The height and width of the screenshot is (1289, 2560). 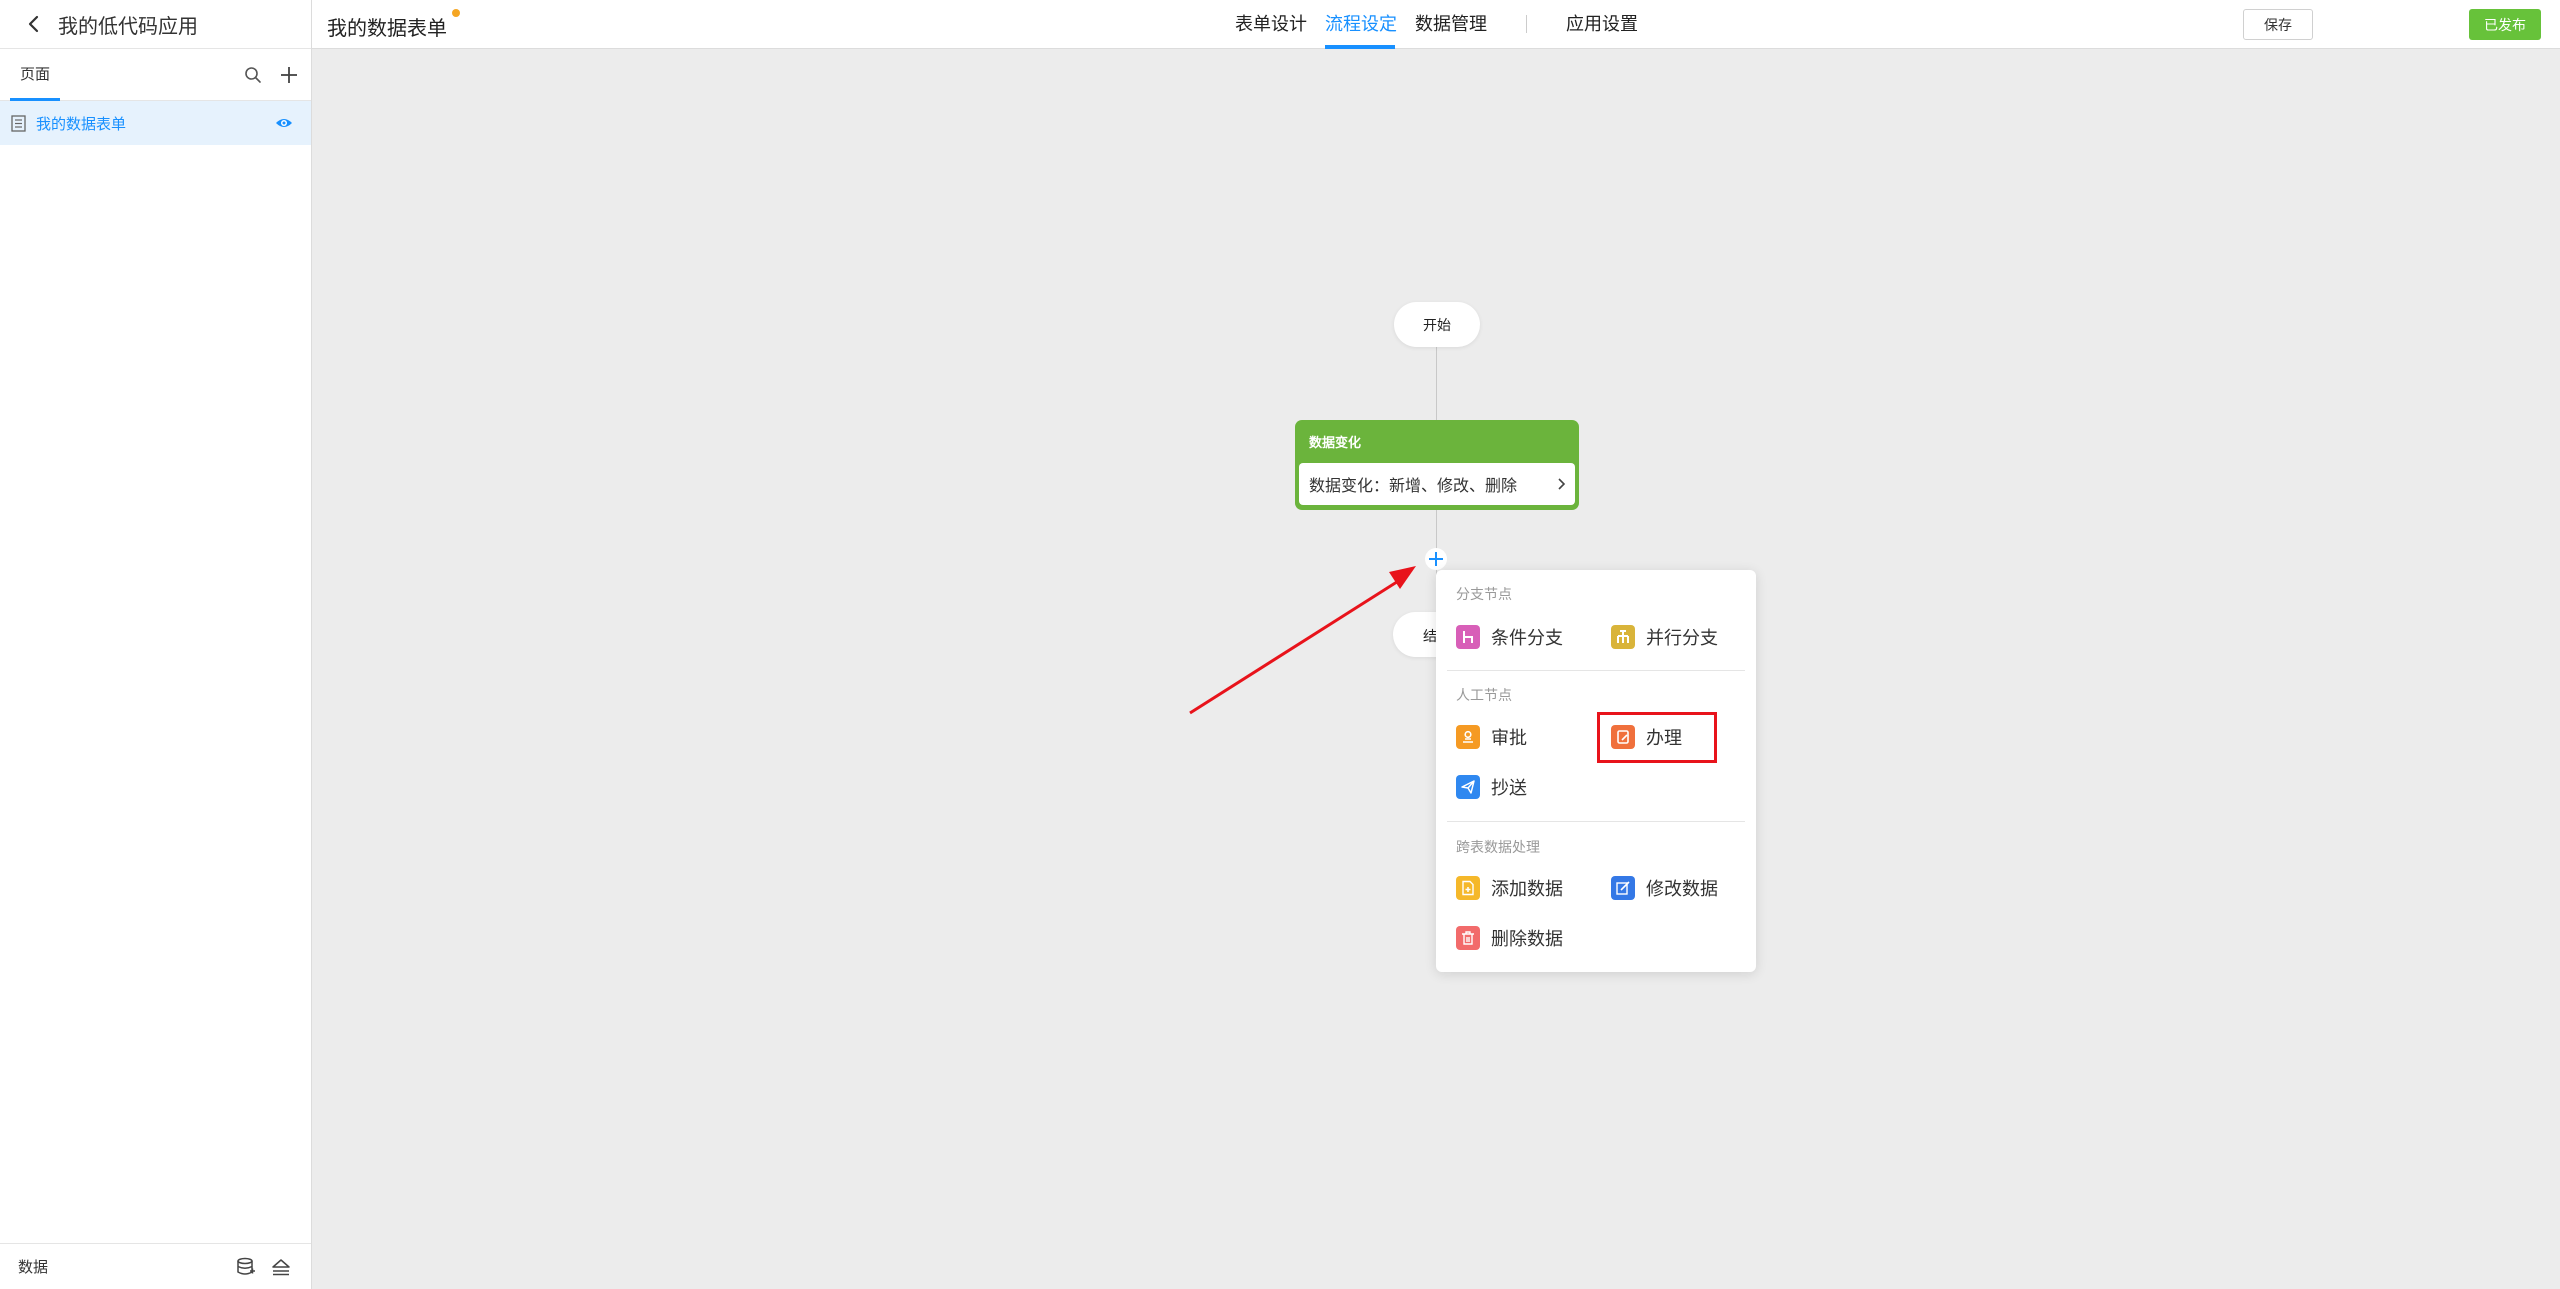 What do you see at coordinates (2278, 24) in the screenshot?
I see `save-button: 保存` at bounding box center [2278, 24].